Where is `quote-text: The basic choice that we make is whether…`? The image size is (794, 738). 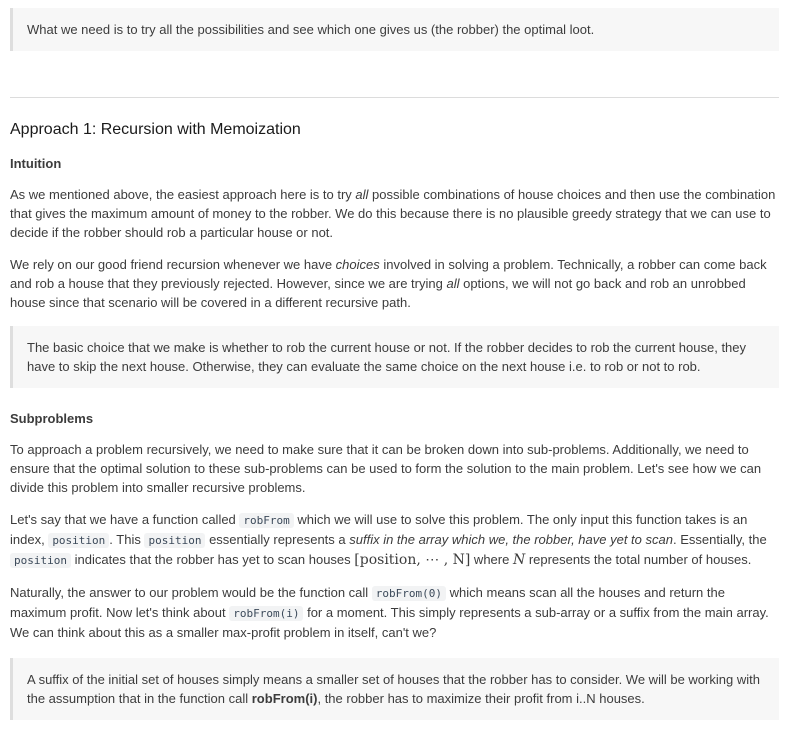
quote-text: The basic choice that we make is whether… is located at coordinates (387, 357).